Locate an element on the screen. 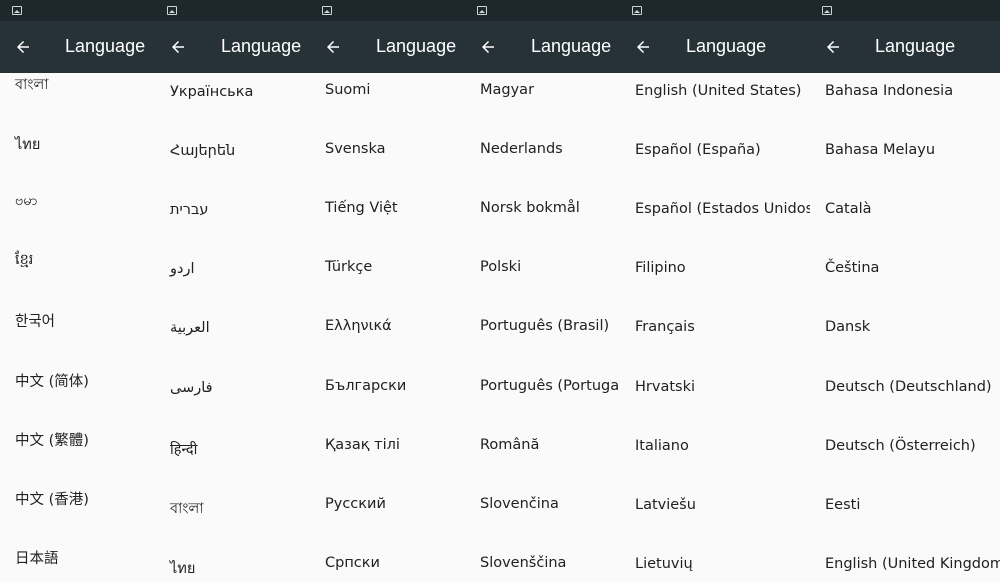 The image size is (1000, 582). language-item: हिन्दी is located at coordinates (232, 459).